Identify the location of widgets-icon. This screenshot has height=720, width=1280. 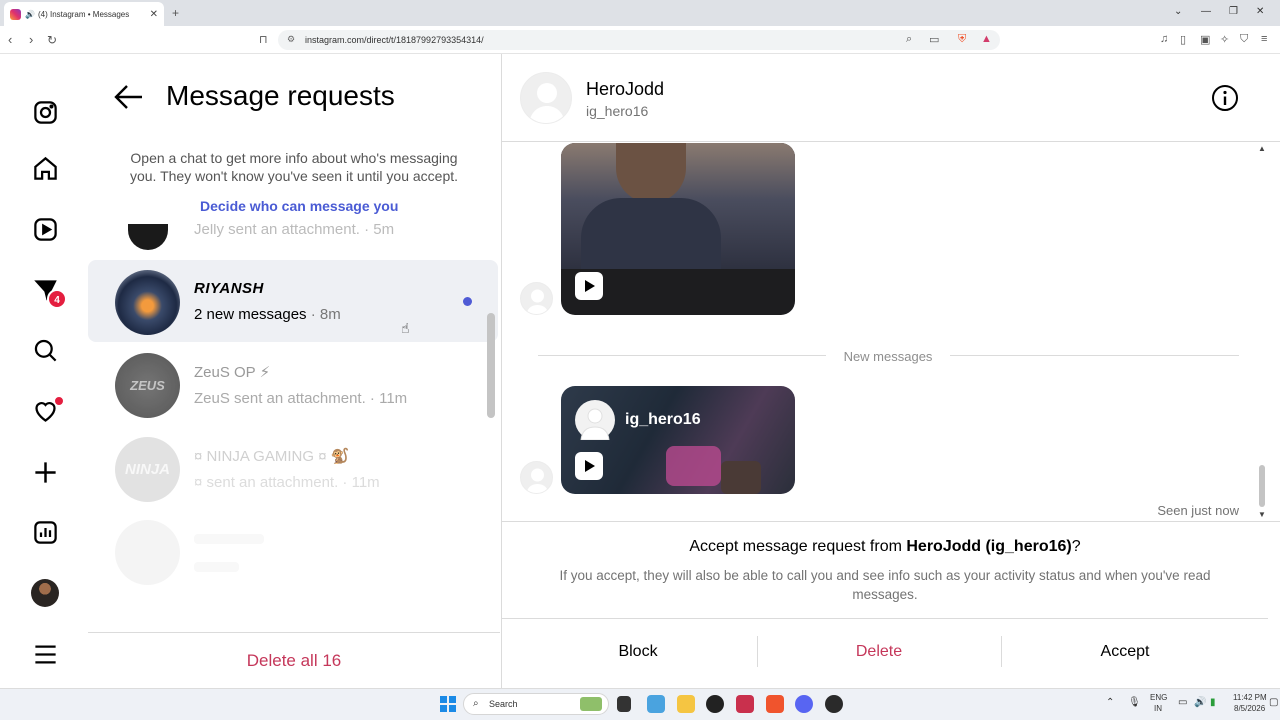
(656, 704).